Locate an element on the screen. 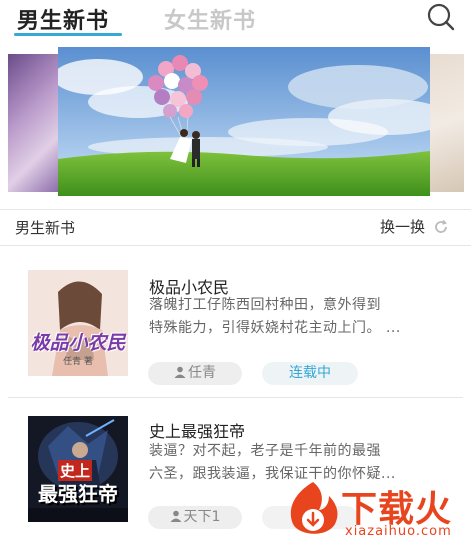 Image resolution: width=471 pixels, height=539 pixels. top-tab-bar: 男生新书 女生新书 is located at coordinates (235, 21).